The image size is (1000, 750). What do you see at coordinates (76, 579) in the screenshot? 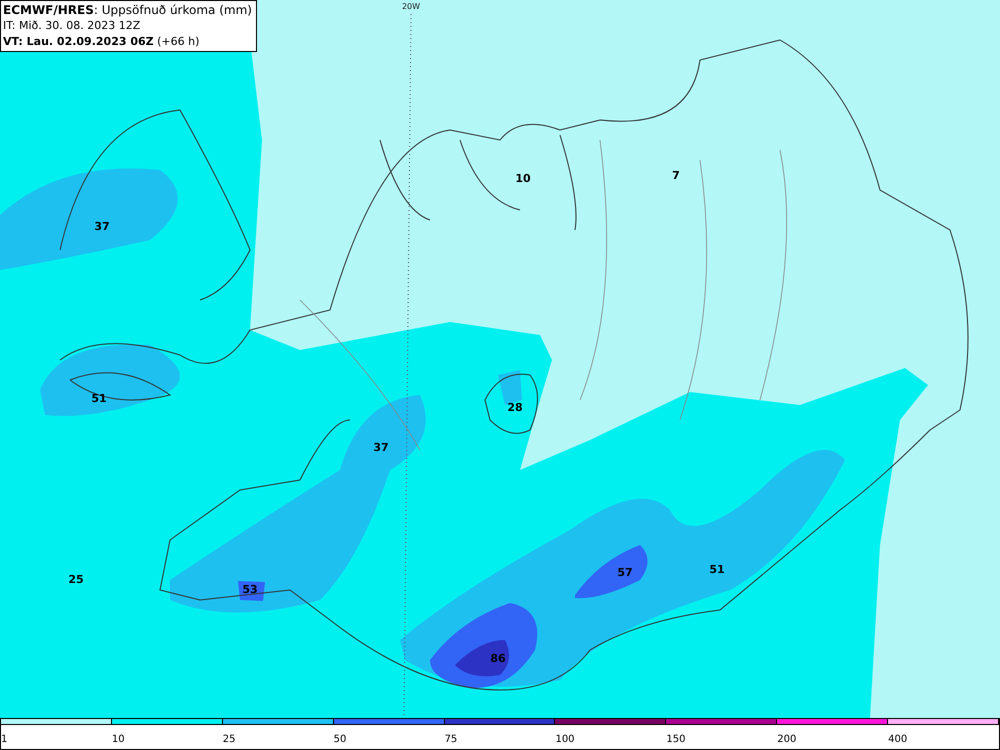
I see `precipitation-value: 25` at bounding box center [76, 579].